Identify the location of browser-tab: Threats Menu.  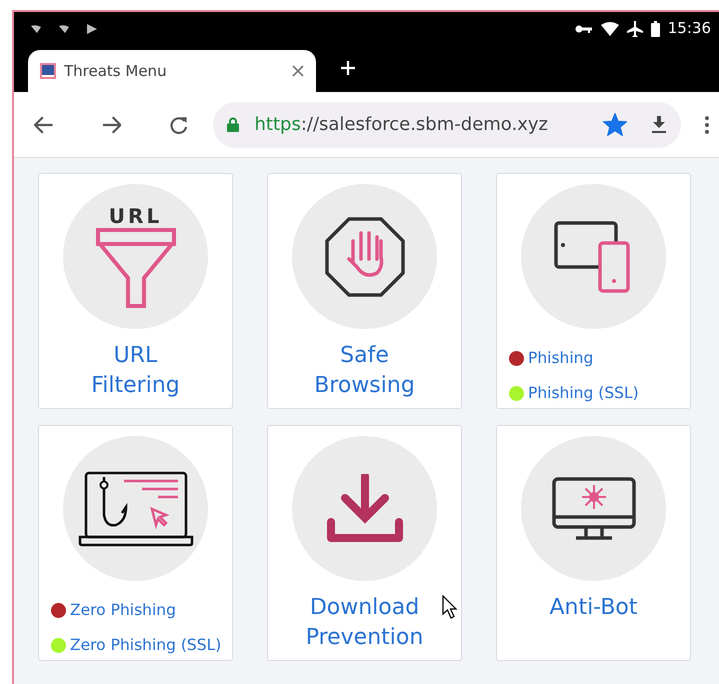
(172, 71).